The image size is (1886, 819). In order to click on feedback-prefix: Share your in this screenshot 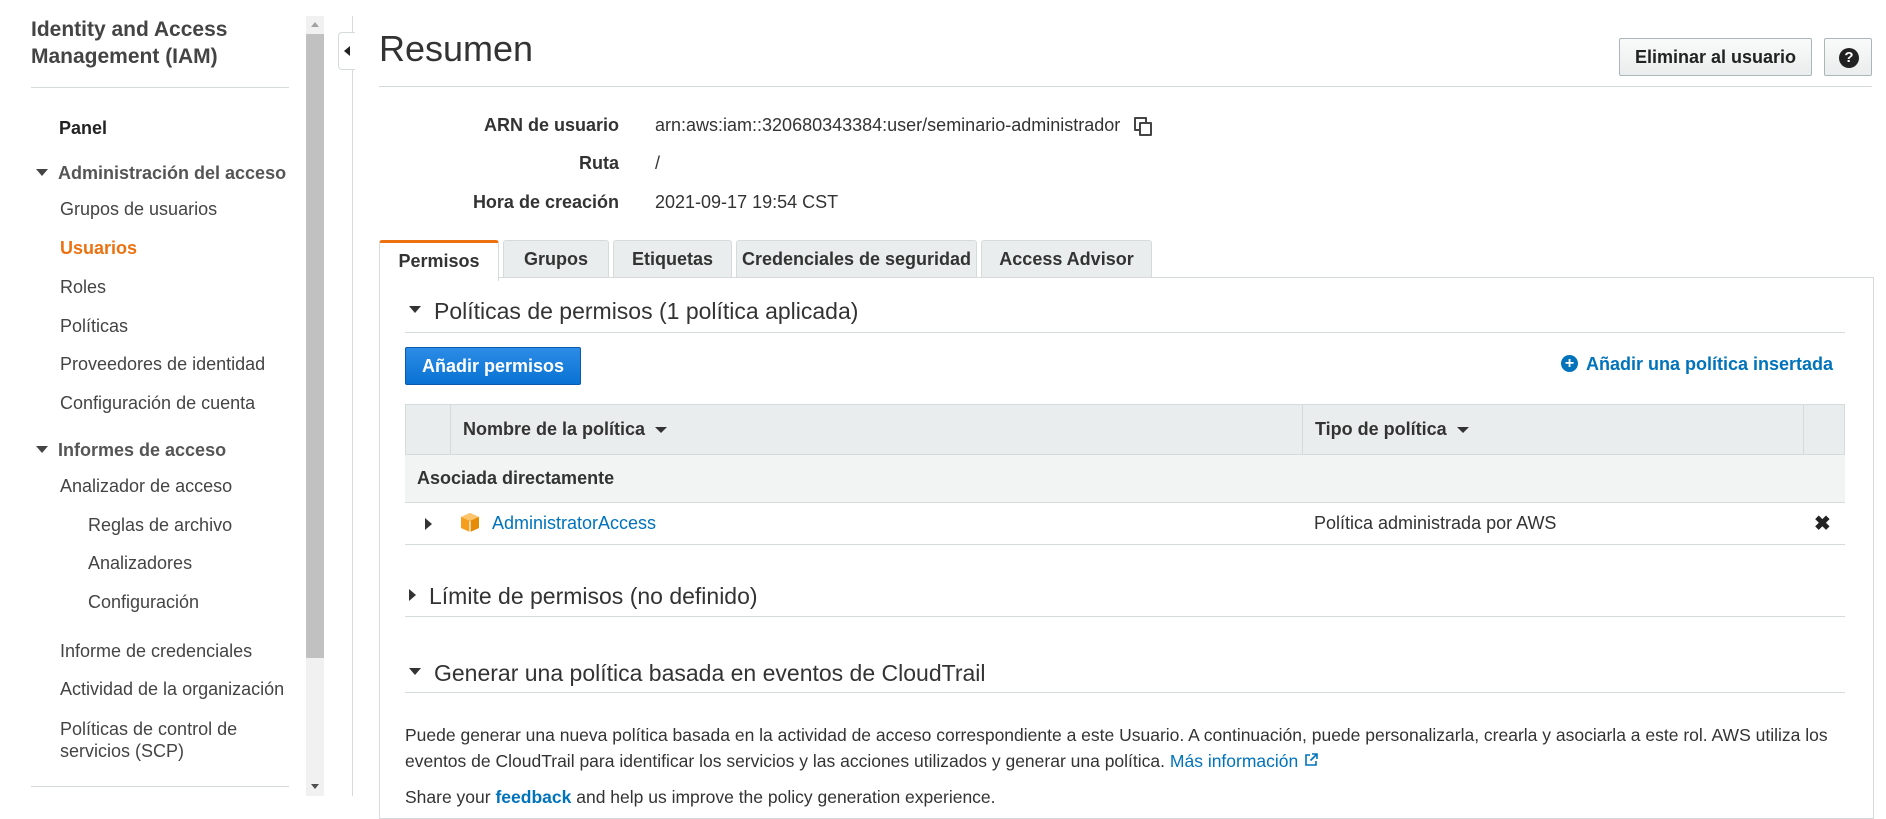, I will do `click(448, 797)`.